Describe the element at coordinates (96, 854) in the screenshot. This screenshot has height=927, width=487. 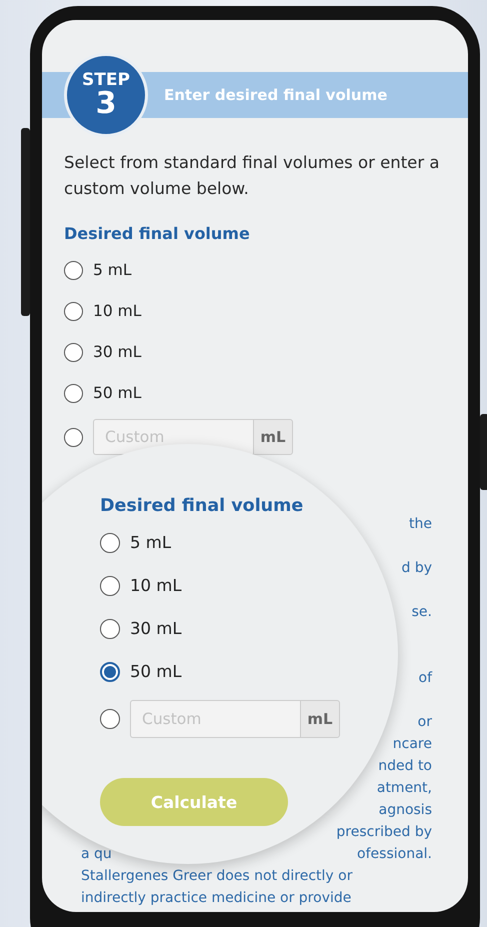
I see `disclaimer-text: a qu` at that location.